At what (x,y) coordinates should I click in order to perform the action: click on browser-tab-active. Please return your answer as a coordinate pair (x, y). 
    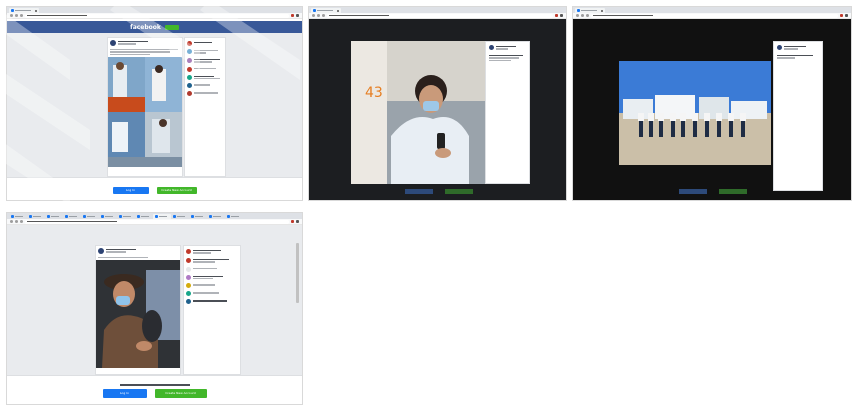
    Looking at the image, I should click on (162, 216).